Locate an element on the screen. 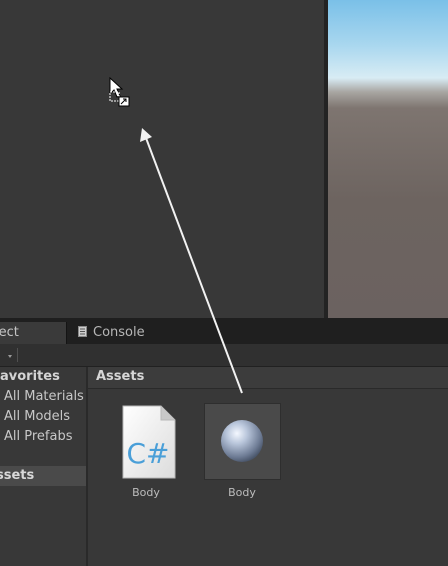 This screenshot has height=566, width=448. assets-breadcrumb: Assets is located at coordinates (120, 376).